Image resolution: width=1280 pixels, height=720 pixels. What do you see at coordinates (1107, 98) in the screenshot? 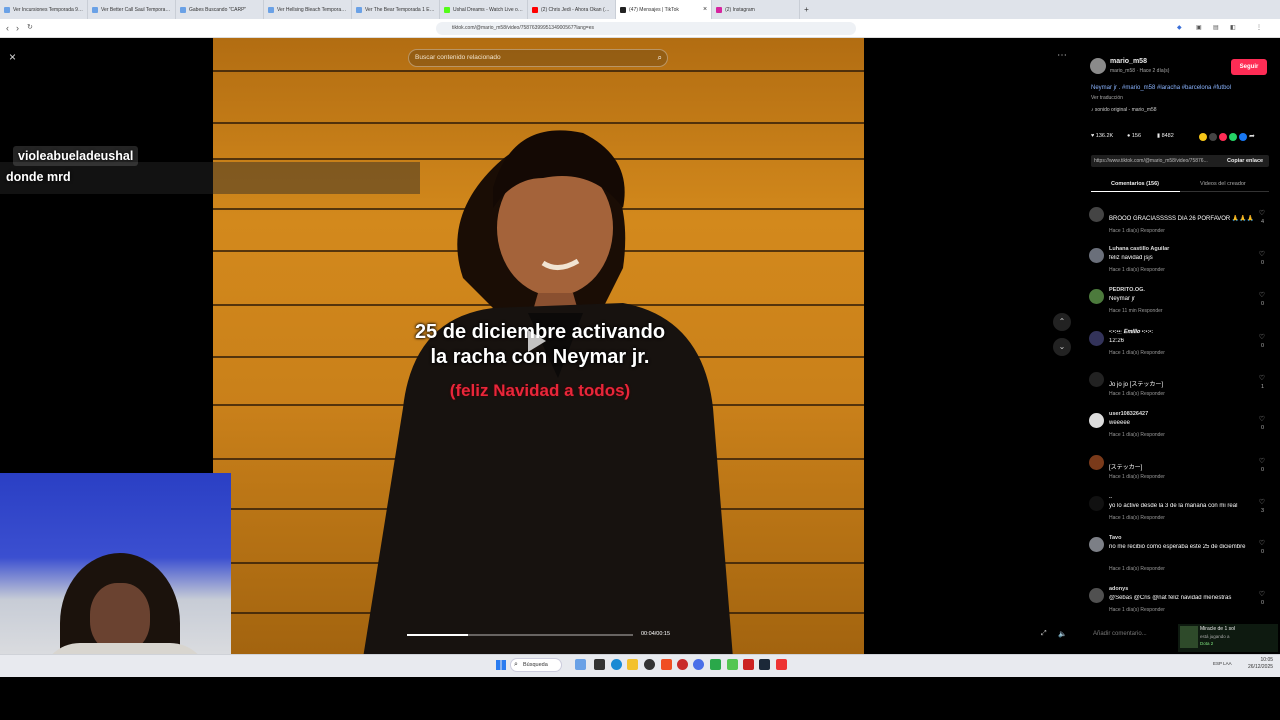
I see `translate-link: Ver traducción` at bounding box center [1107, 98].